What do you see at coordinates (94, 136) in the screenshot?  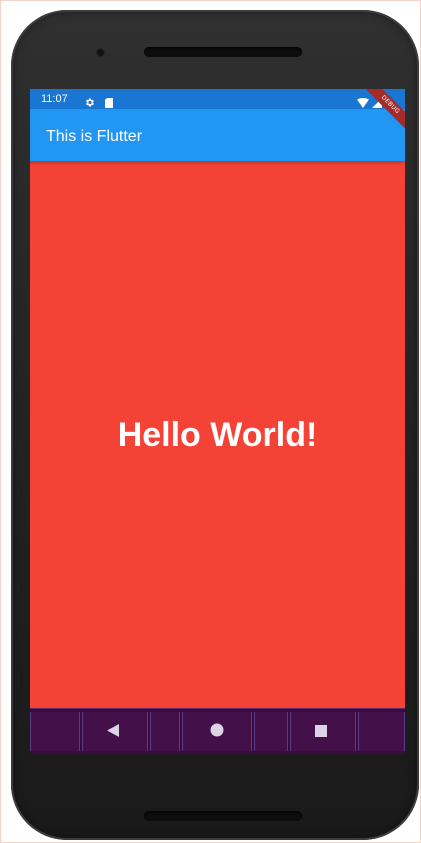 I see `app-bar-title: This is Flutter` at bounding box center [94, 136].